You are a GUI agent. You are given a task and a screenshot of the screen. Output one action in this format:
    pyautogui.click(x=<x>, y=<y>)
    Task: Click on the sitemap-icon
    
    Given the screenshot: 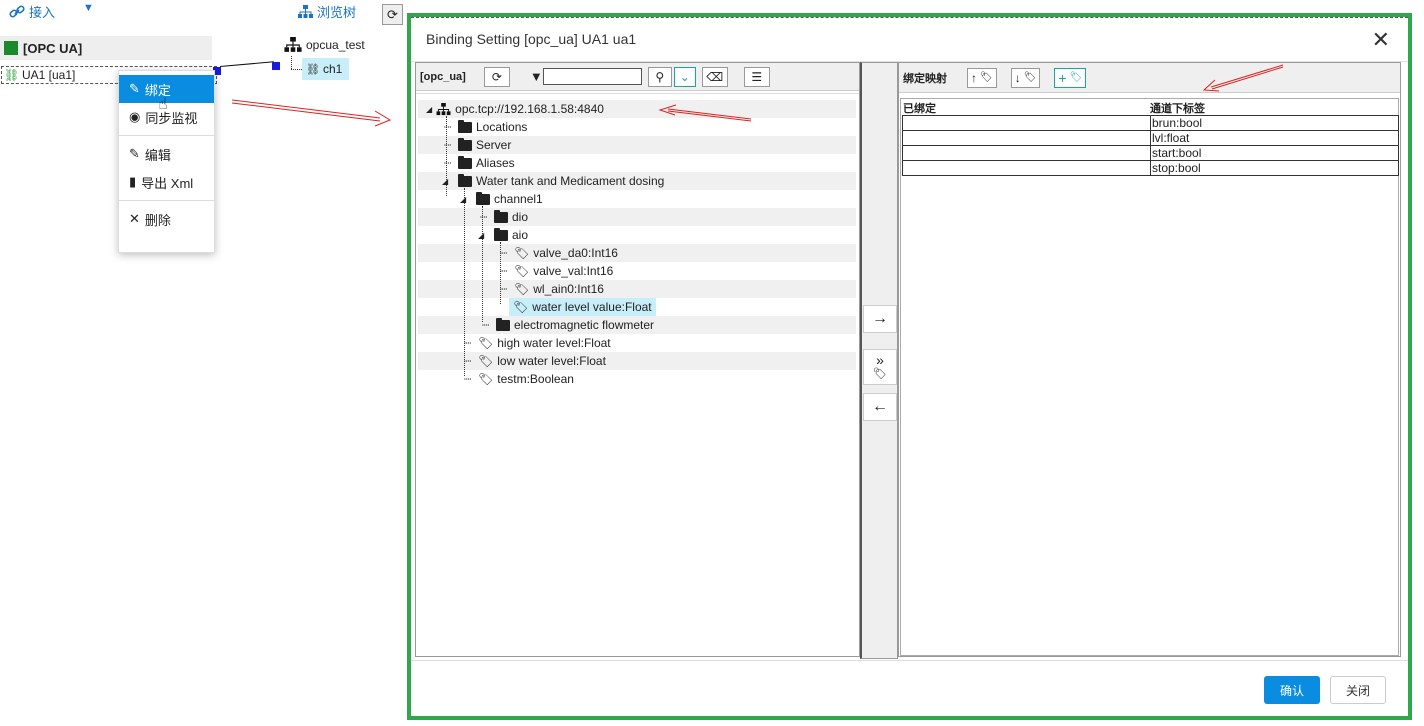 What is the action you would take?
    pyautogui.click(x=293, y=44)
    